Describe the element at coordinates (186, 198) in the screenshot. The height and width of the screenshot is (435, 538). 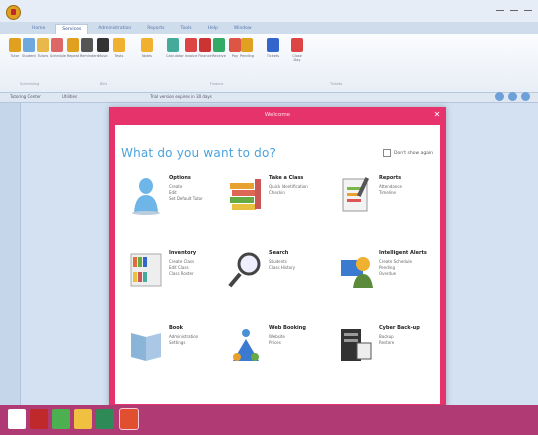
I see `option-link: Set Default Tutor` at that location.